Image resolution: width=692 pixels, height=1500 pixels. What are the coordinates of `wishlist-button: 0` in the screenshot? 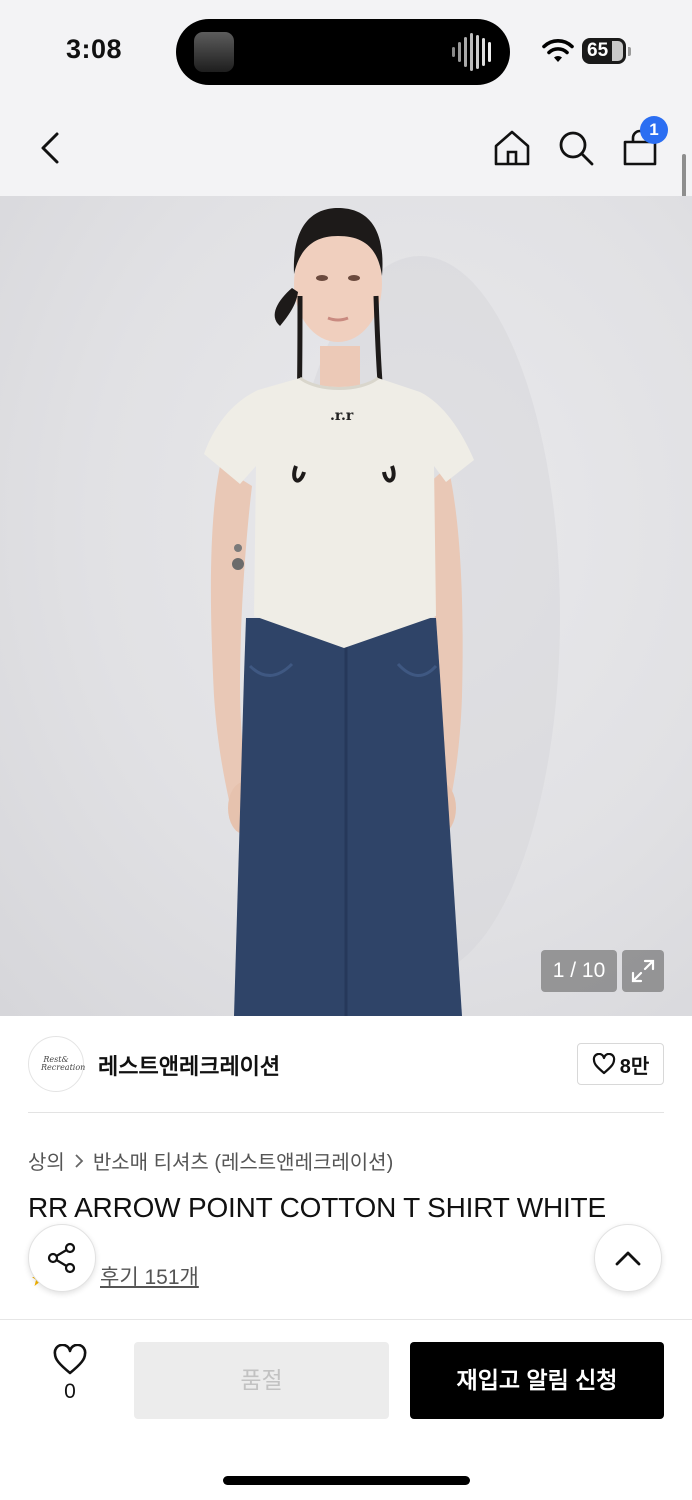 It's located at (70, 1380).